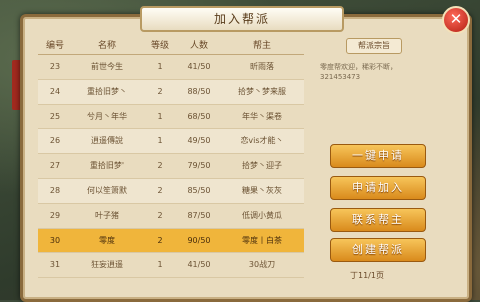 This screenshot has width=480, height=302. I want to click on table-header: 编号 名称 等级 人数 帮主, so click(171, 46).